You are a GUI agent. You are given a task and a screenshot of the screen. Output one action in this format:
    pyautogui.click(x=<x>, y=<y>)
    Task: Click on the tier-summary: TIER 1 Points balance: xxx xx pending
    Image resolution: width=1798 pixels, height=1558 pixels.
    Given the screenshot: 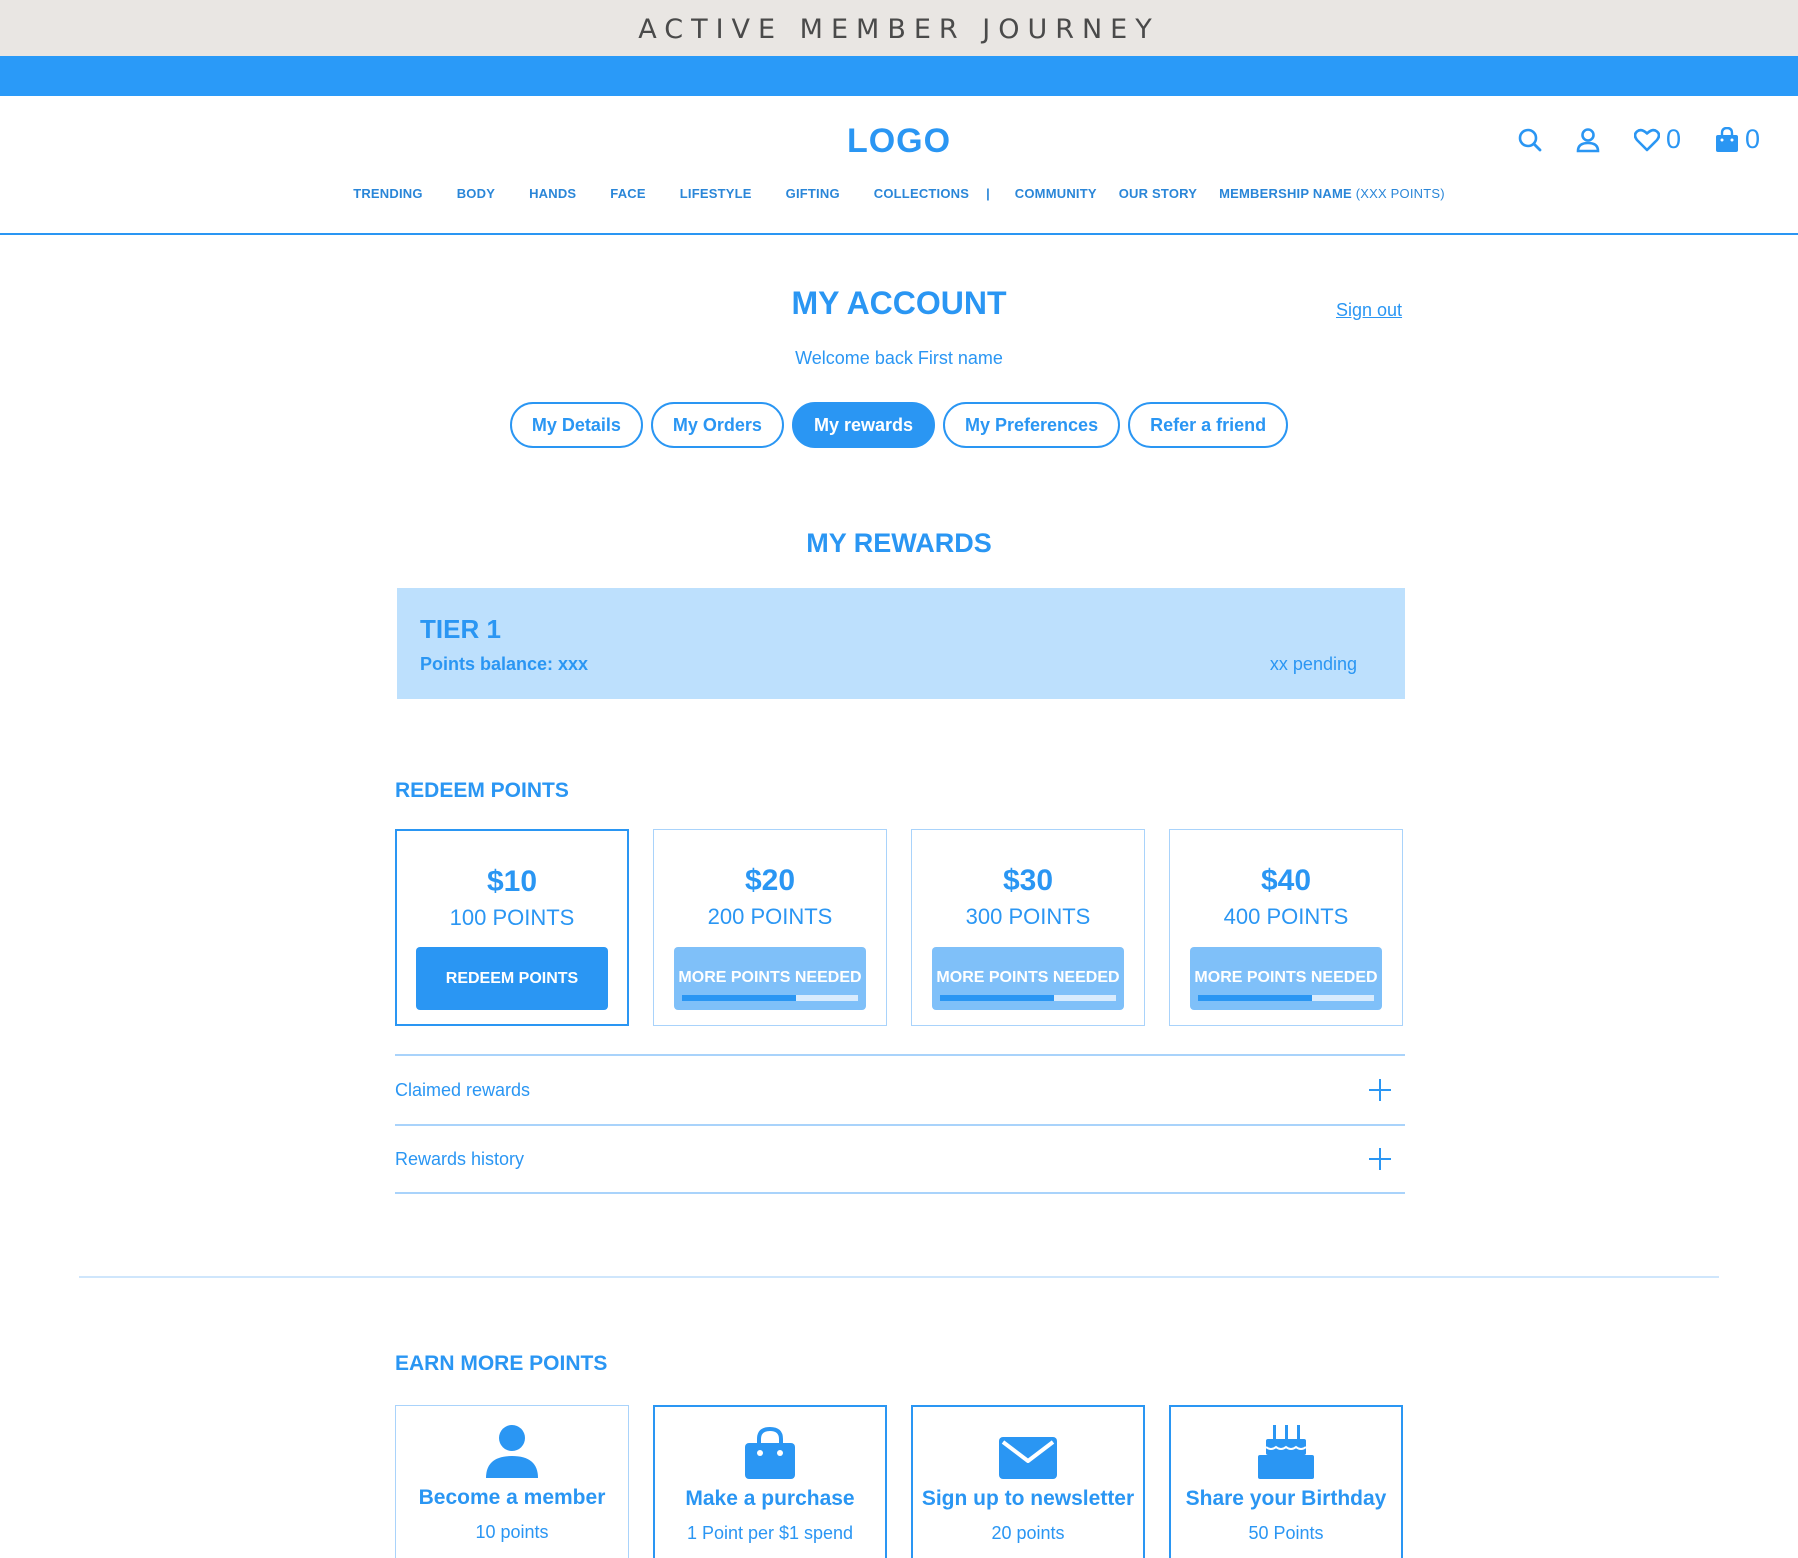 What is the action you would take?
    pyautogui.click(x=901, y=643)
    